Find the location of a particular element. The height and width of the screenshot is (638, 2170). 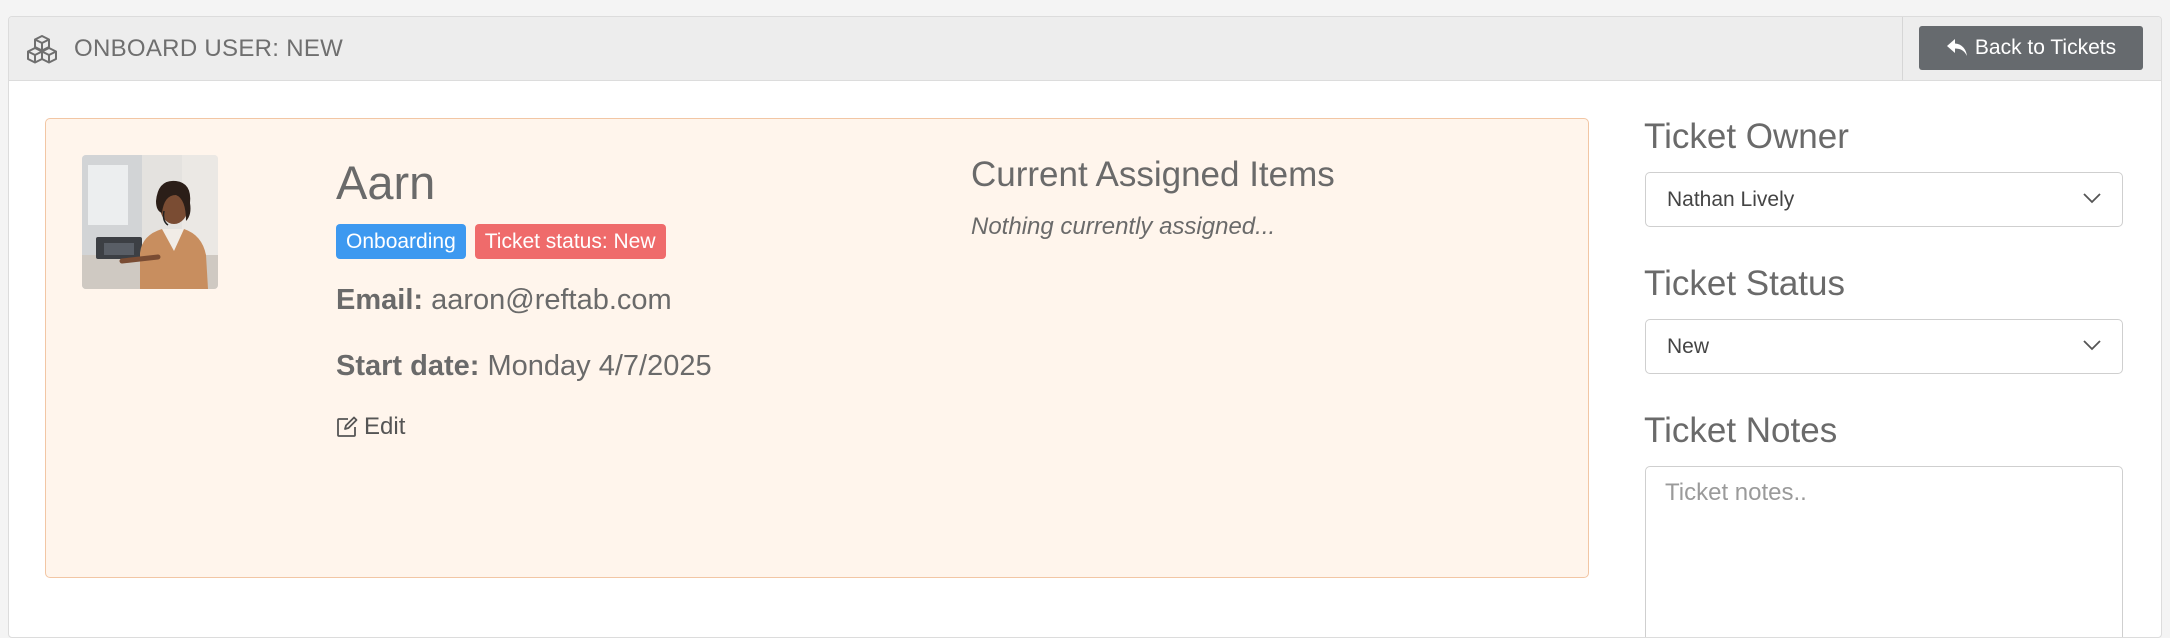

start-date-line: Start date: Monday 4/7/2025 is located at coordinates (524, 366).